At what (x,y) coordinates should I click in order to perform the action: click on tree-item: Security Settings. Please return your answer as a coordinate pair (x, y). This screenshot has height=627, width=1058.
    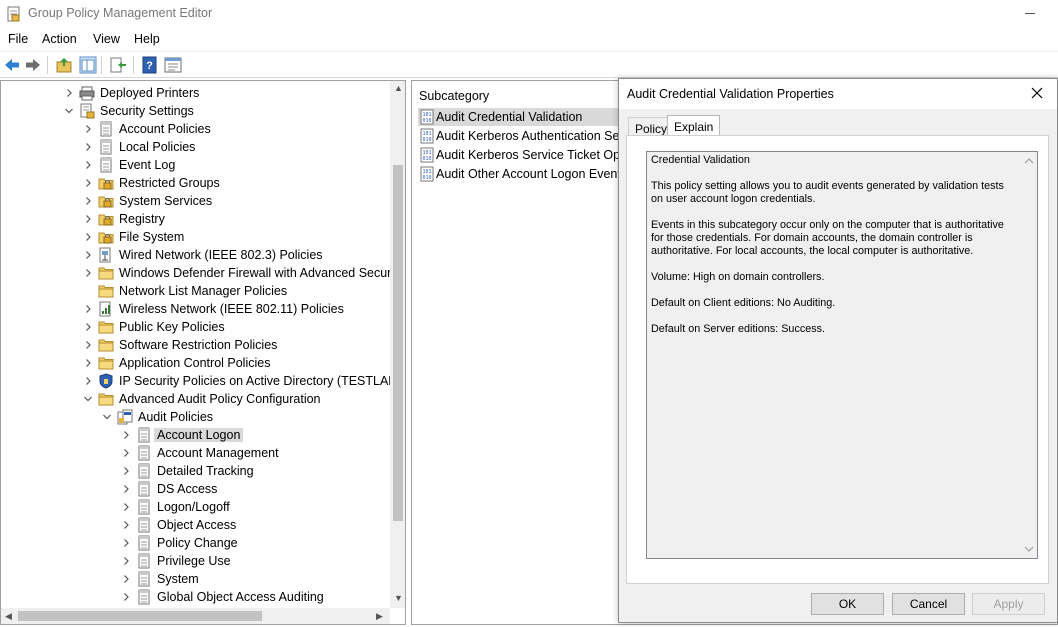
    Looking at the image, I should click on (196, 111).